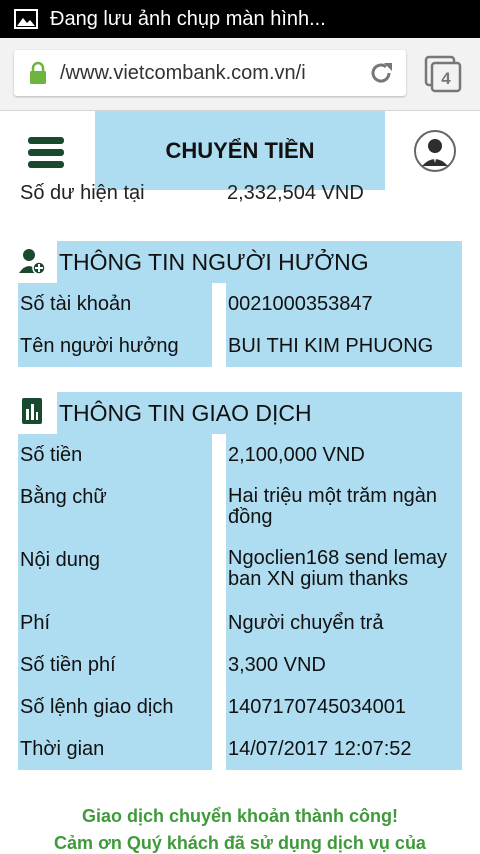 The height and width of the screenshot is (854, 480). Describe the element at coordinates (344, 623) in the screenshot. I see `fee-value: Người chuyển trả` at that location.